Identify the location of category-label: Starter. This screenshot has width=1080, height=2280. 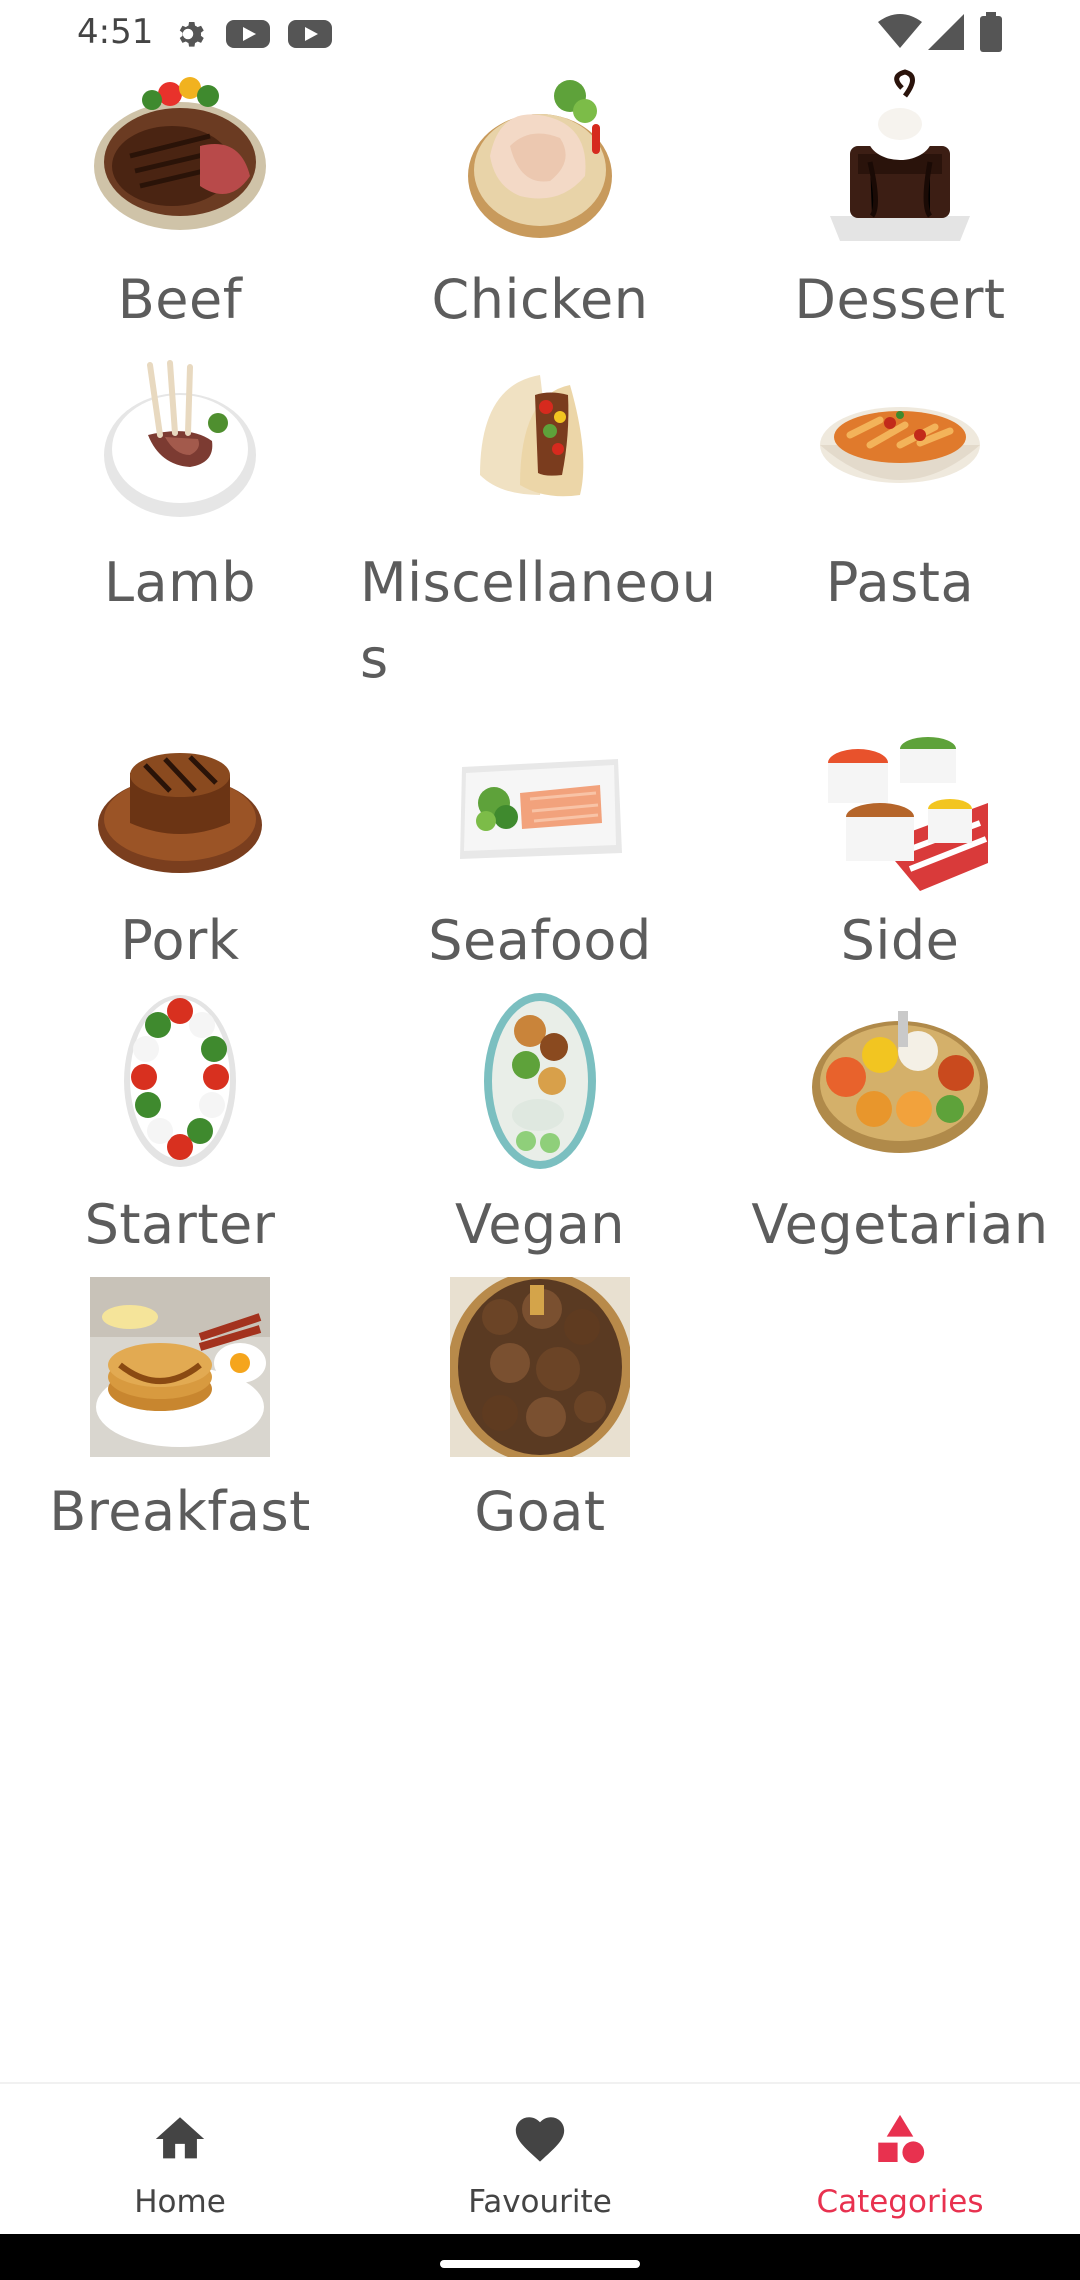
(180, 1224).